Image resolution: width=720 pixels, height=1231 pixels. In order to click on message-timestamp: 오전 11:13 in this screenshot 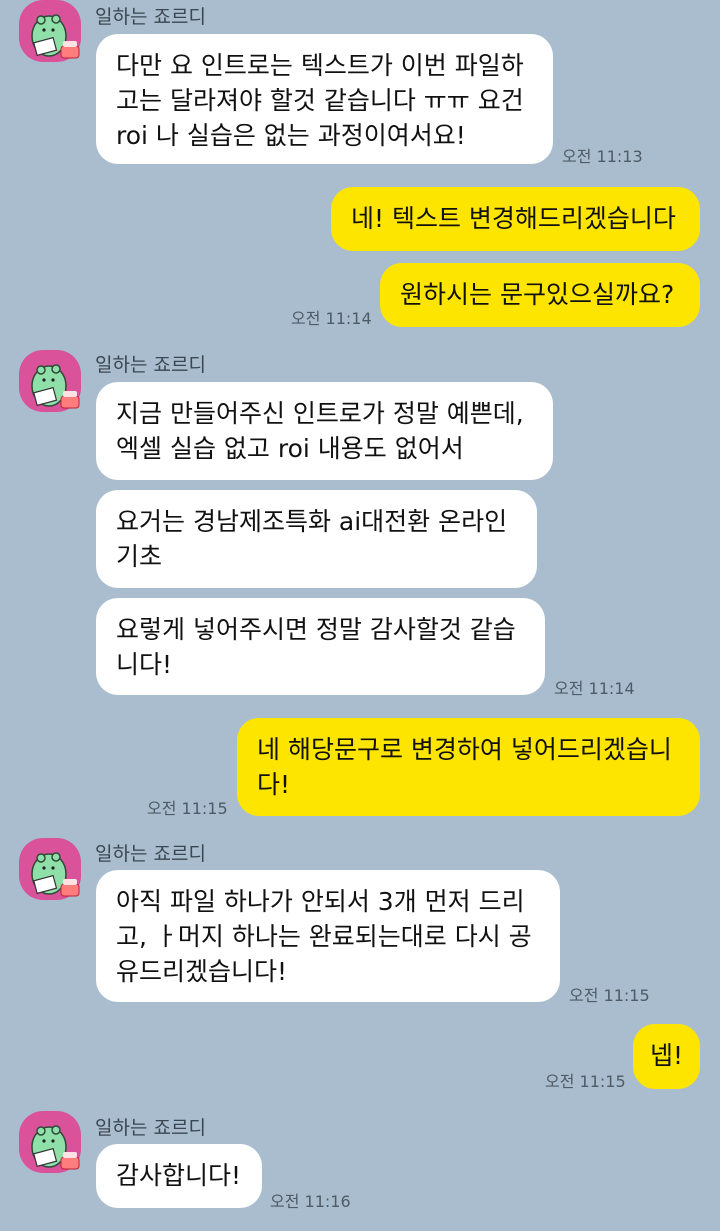, I will do `click(602, 156)`.